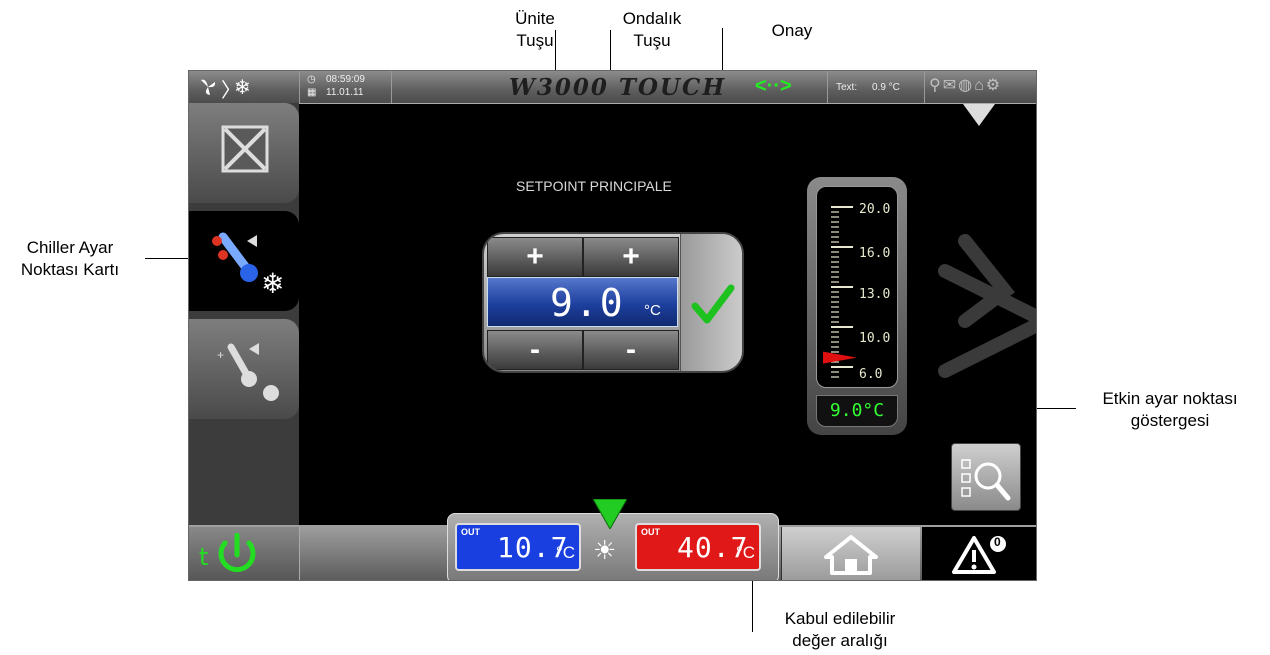 The height and width of the screenshot is (655, 1270). I want to click on setpoint-gauge: 20.0 16.0 13.0 10.0 6.0 9.0°C, so click(857, 306).